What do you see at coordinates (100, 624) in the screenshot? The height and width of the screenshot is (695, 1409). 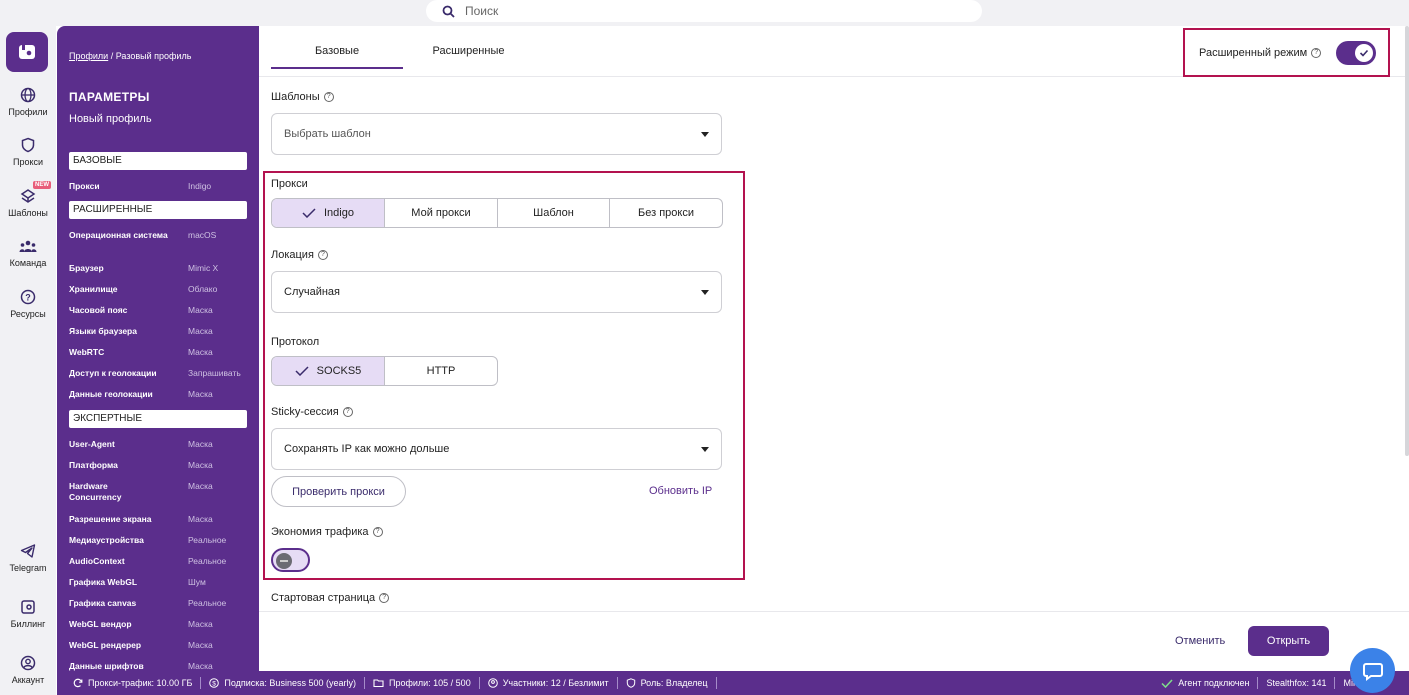 I see `sidebar-item-label: WebGL вендор` at bounding box center [100, 624].